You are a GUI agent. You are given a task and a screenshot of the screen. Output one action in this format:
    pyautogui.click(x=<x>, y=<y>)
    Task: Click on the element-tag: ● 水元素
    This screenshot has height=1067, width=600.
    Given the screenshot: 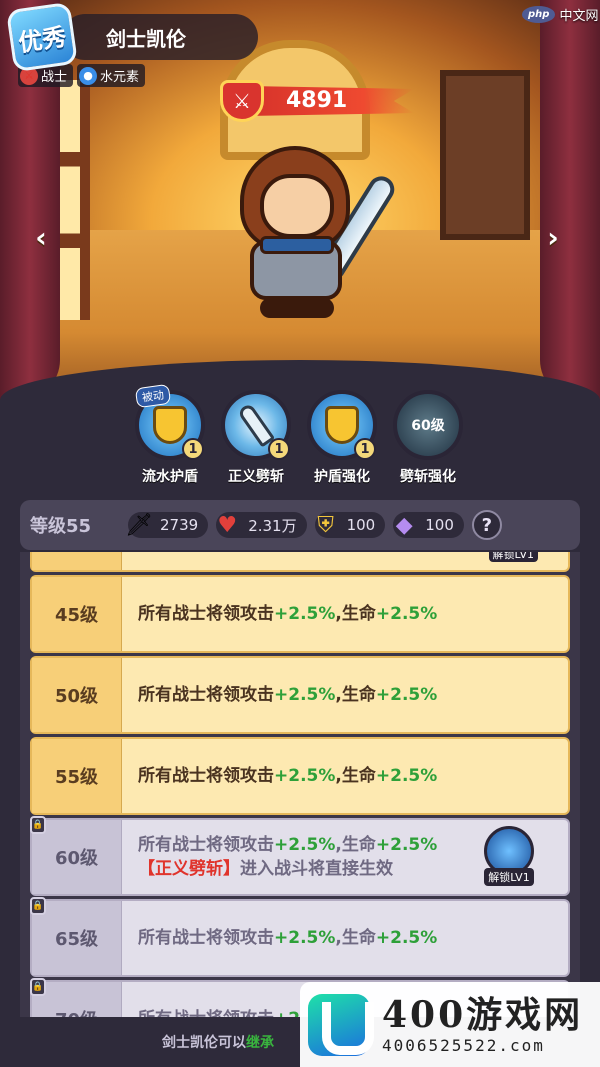 What is the action you would take?
    pyautogui.click(x=111, y=75)
    